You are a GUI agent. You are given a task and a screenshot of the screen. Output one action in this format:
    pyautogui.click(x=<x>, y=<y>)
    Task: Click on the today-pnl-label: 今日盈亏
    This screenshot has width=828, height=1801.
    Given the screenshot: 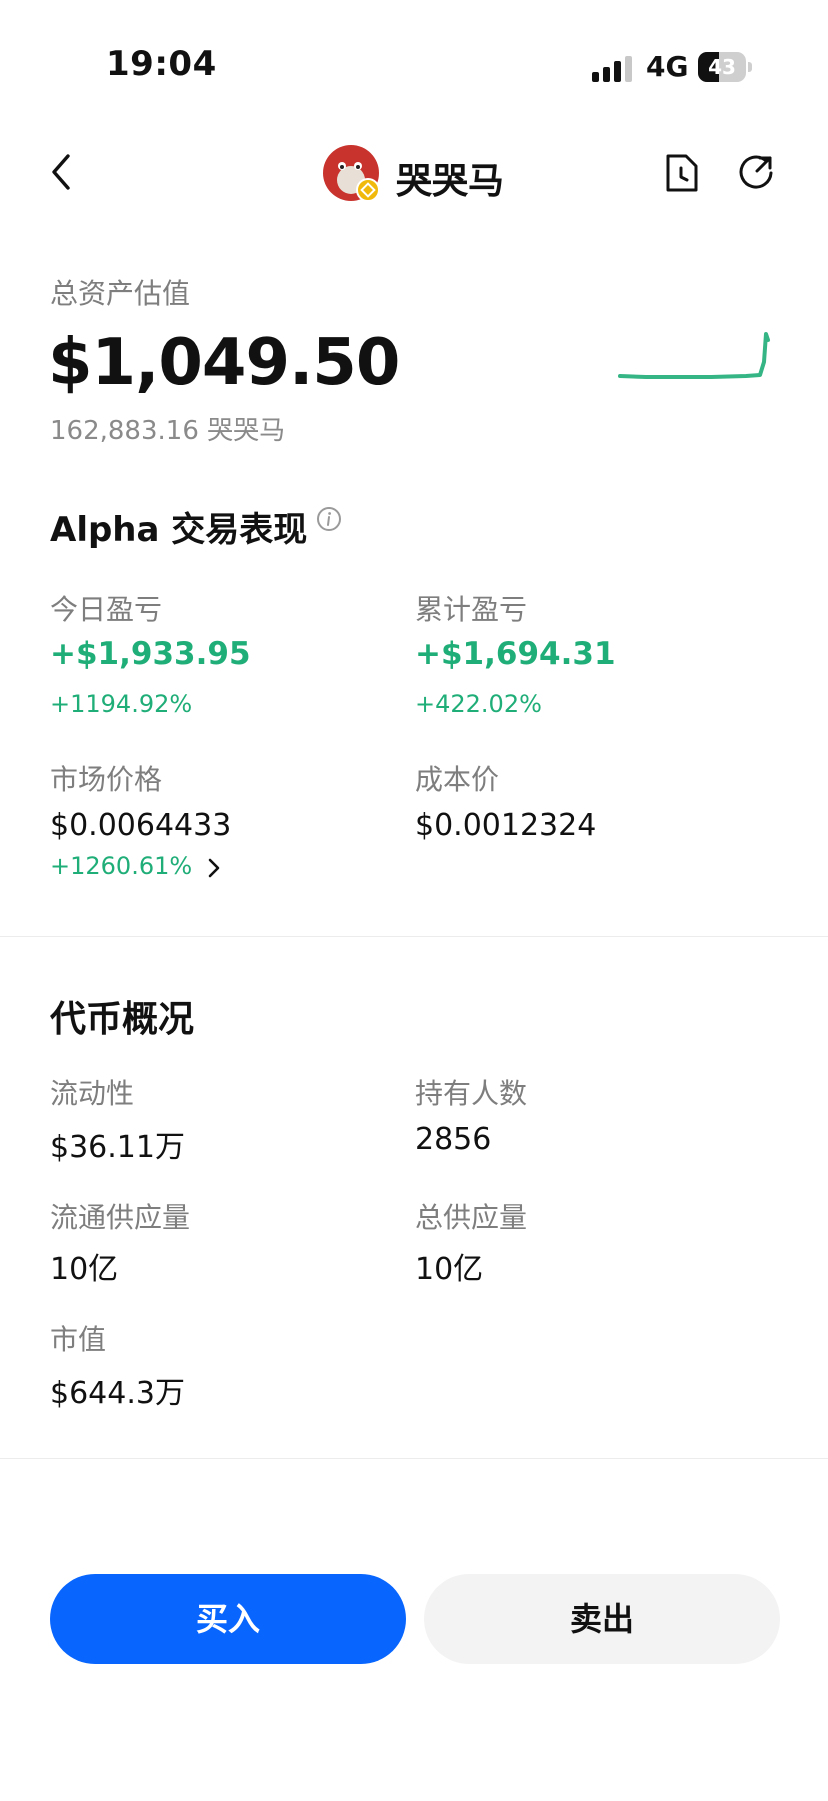 What is the action you would take?
    pyautogui.click(x=106, y=609)
    